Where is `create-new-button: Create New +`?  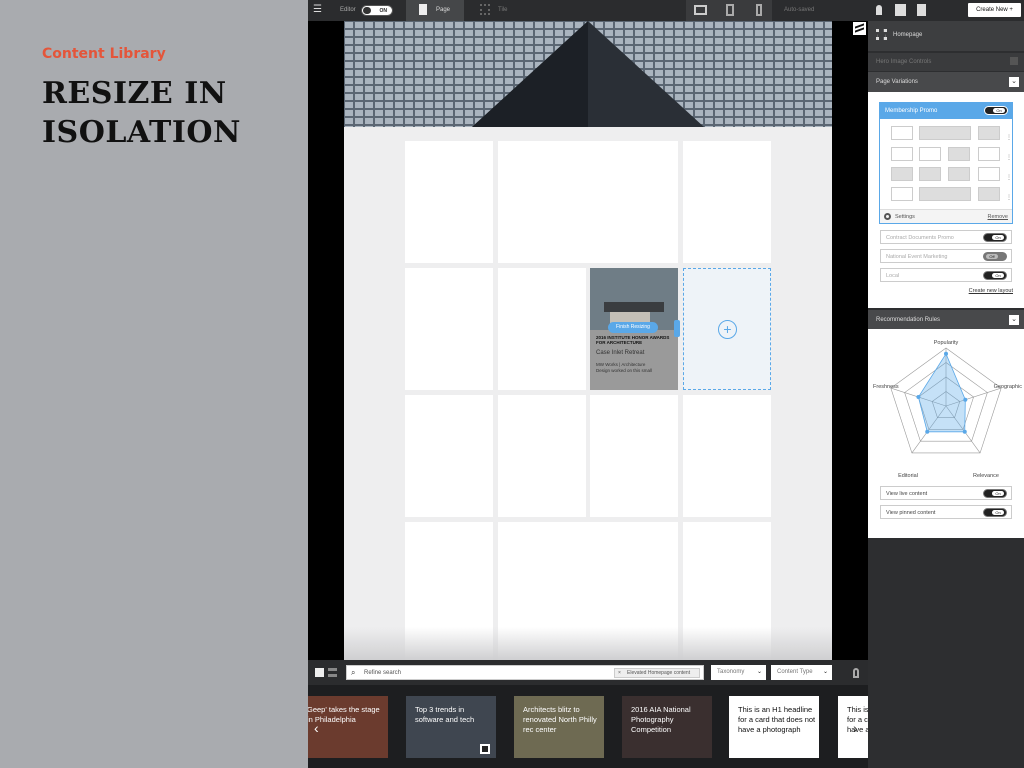
create-new-button: Create New + is located at coordinates (994, 10).